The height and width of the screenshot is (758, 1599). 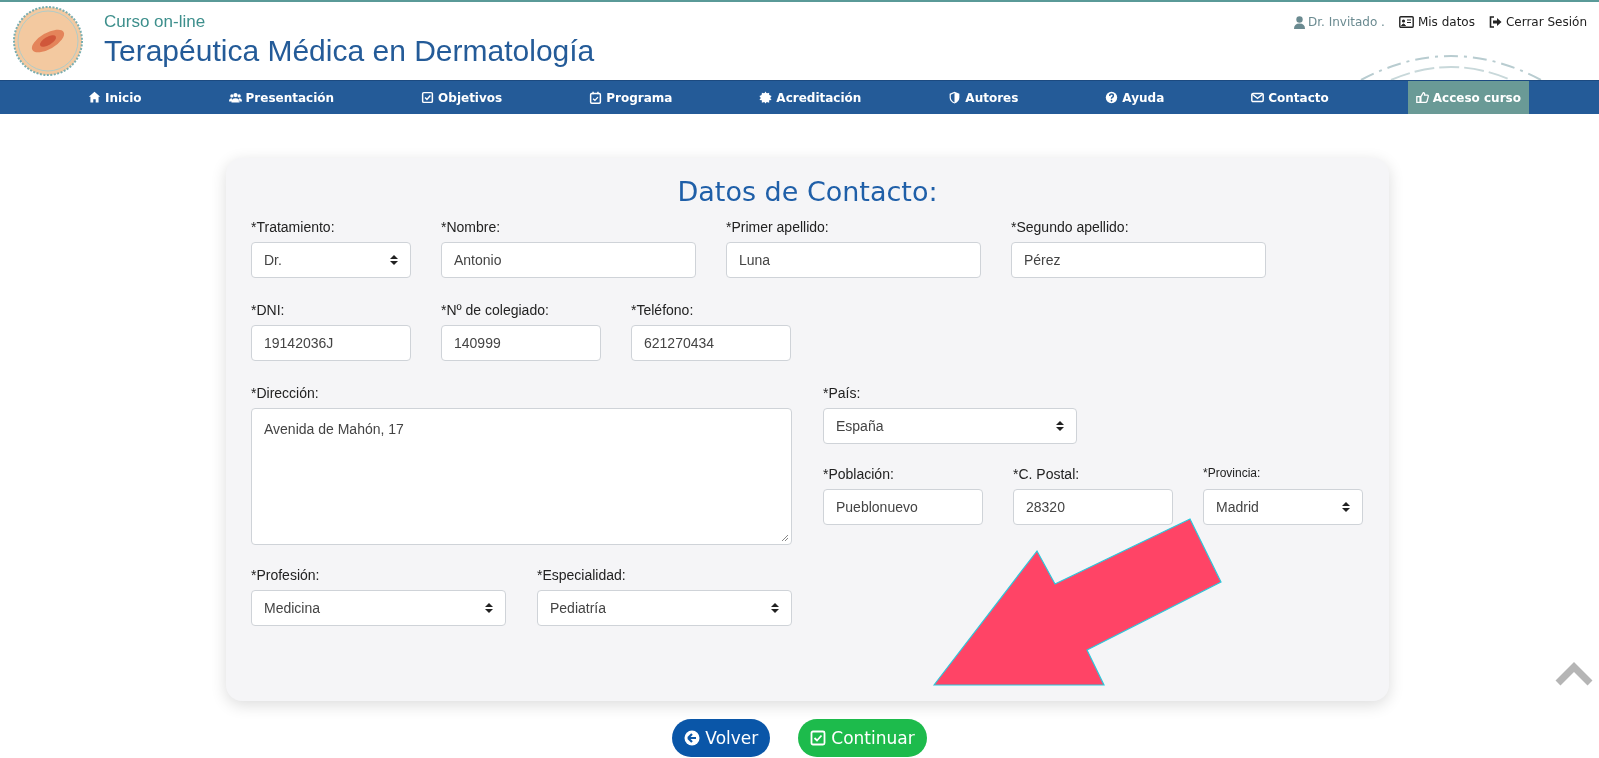 I want to click on nav-tab: Programa, so click(x=631, y=97).